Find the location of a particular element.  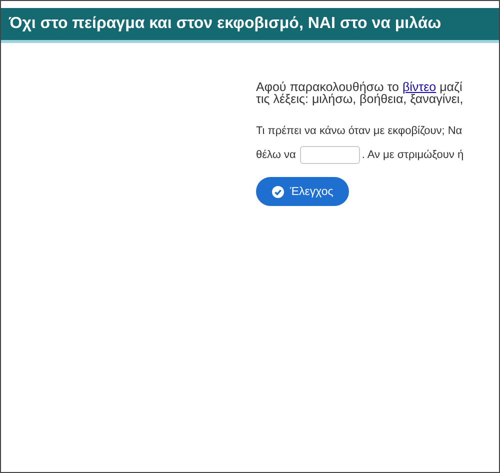

question-text: θέλω να is located at coordinates (276, 155).